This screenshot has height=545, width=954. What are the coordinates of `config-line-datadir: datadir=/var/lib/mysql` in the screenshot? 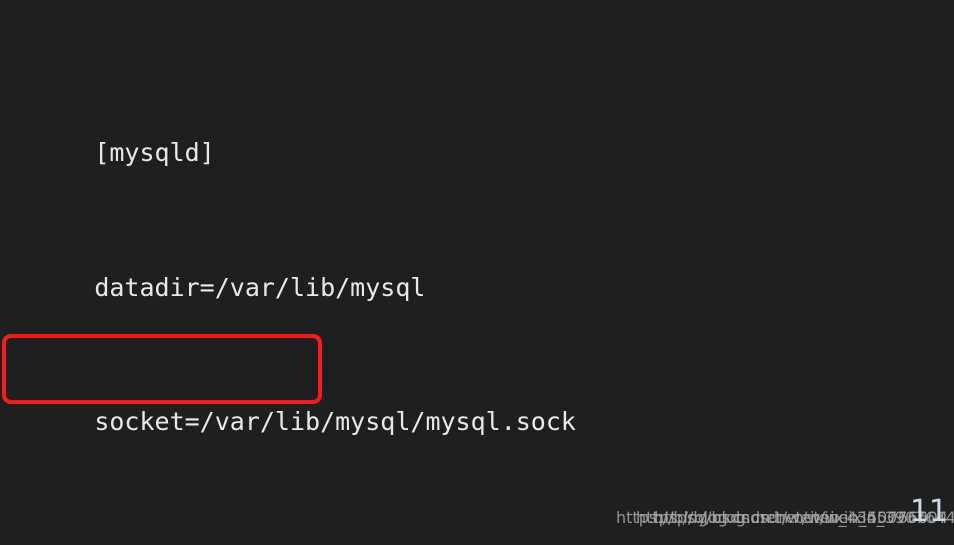 It's located at (479, 269).